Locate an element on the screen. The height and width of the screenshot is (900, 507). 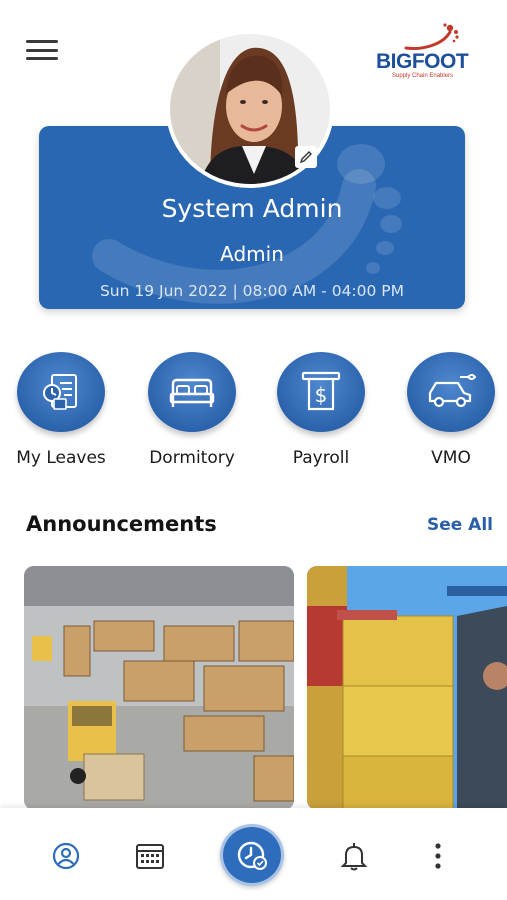
quick-action-label: Dormitory is located at coordinates (192, 458).